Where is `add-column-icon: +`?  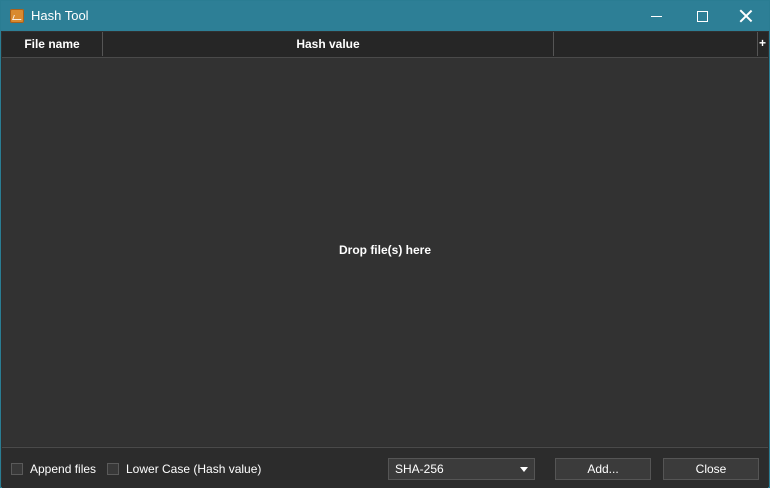 add-column-icon: + is located at coordinates (762, 44).